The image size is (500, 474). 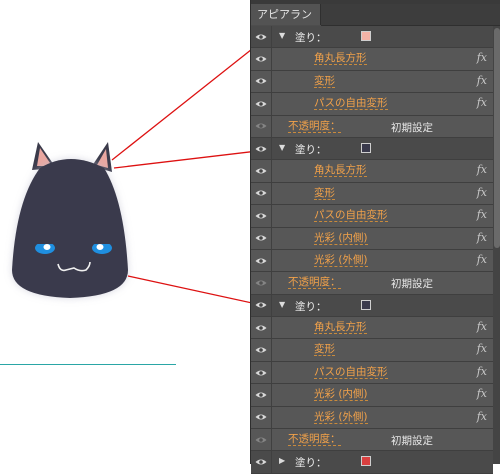 I want to click on scrollbar-thumb, so click(x=497, y=138).